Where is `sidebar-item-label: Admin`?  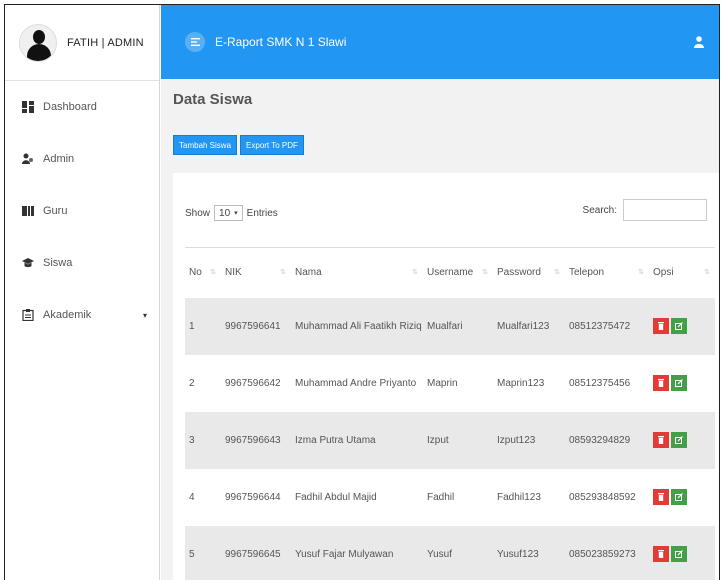 sidebar-item-label: Admin is located at coordinates (59, 159).